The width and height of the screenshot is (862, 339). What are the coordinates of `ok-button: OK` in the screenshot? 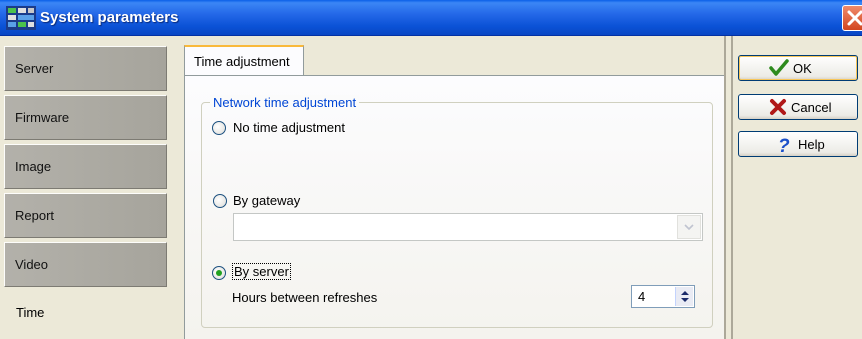 It's located at (798, 68).